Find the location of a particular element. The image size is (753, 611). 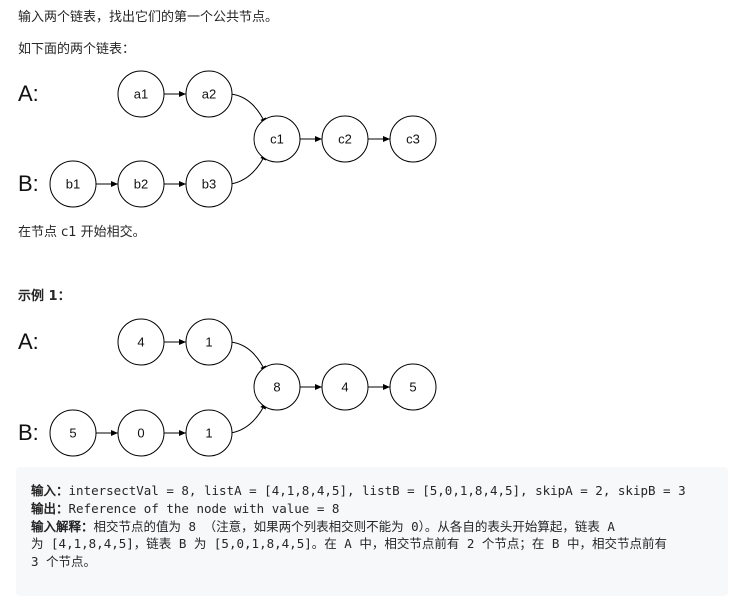

edge-b2-shared is located at coordinates (248, 417).